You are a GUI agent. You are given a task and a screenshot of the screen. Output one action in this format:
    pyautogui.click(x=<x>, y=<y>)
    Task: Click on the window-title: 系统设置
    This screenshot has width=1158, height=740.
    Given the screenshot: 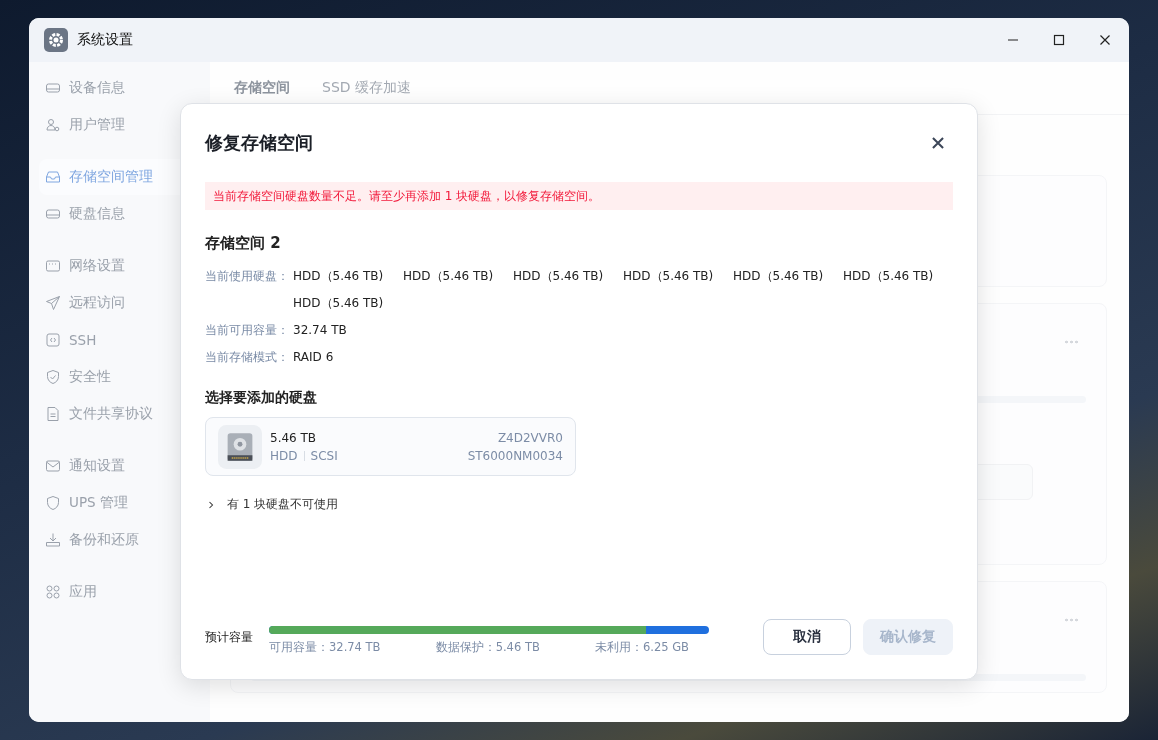 What is the action you would take?
    pyautogui.click(x=105, y=40)
    